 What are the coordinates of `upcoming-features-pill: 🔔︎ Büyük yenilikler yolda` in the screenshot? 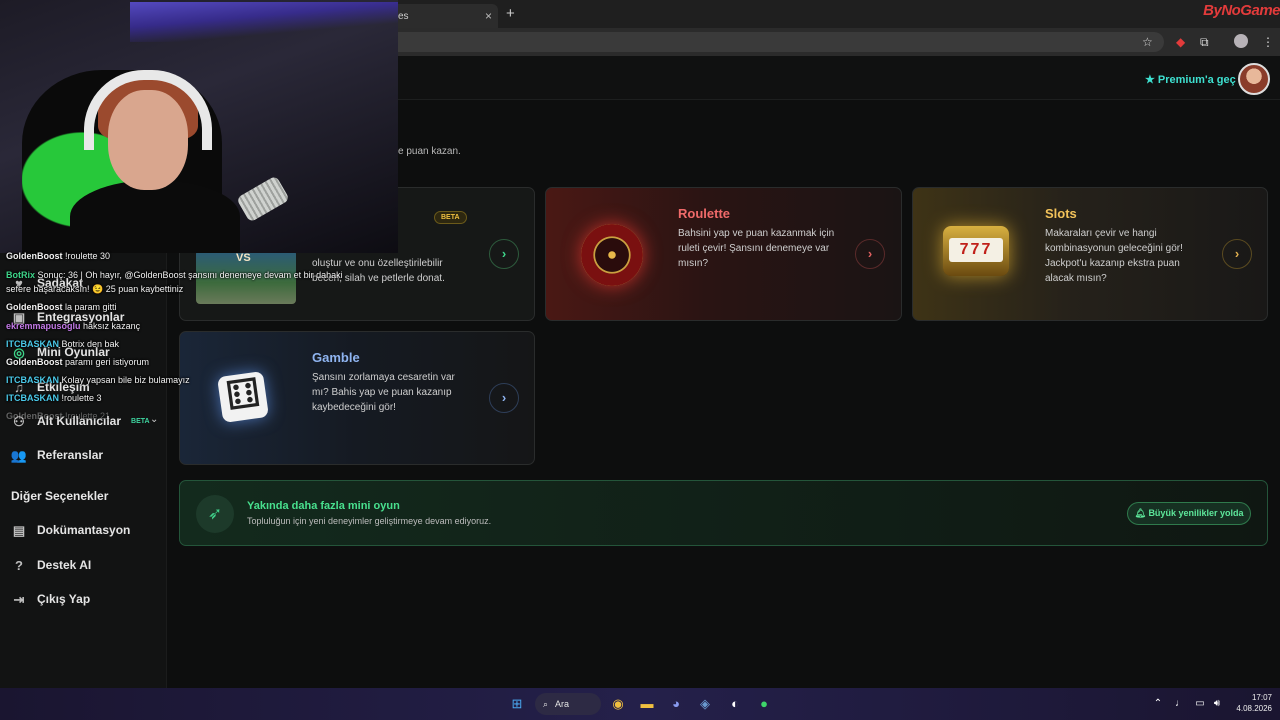 It's located at (1189, 513).